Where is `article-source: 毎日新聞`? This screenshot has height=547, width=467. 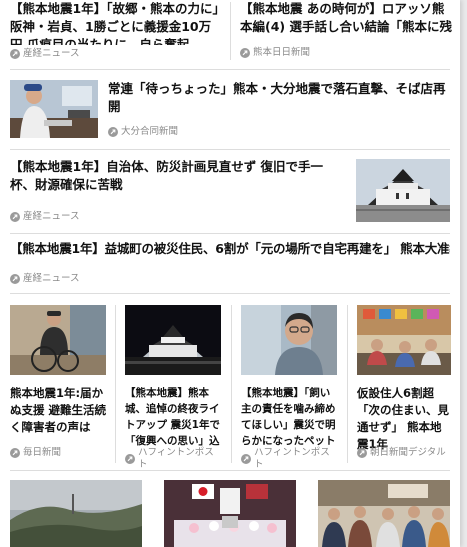
article-source: 毎日新聞 is located at coordinates (35, 453).